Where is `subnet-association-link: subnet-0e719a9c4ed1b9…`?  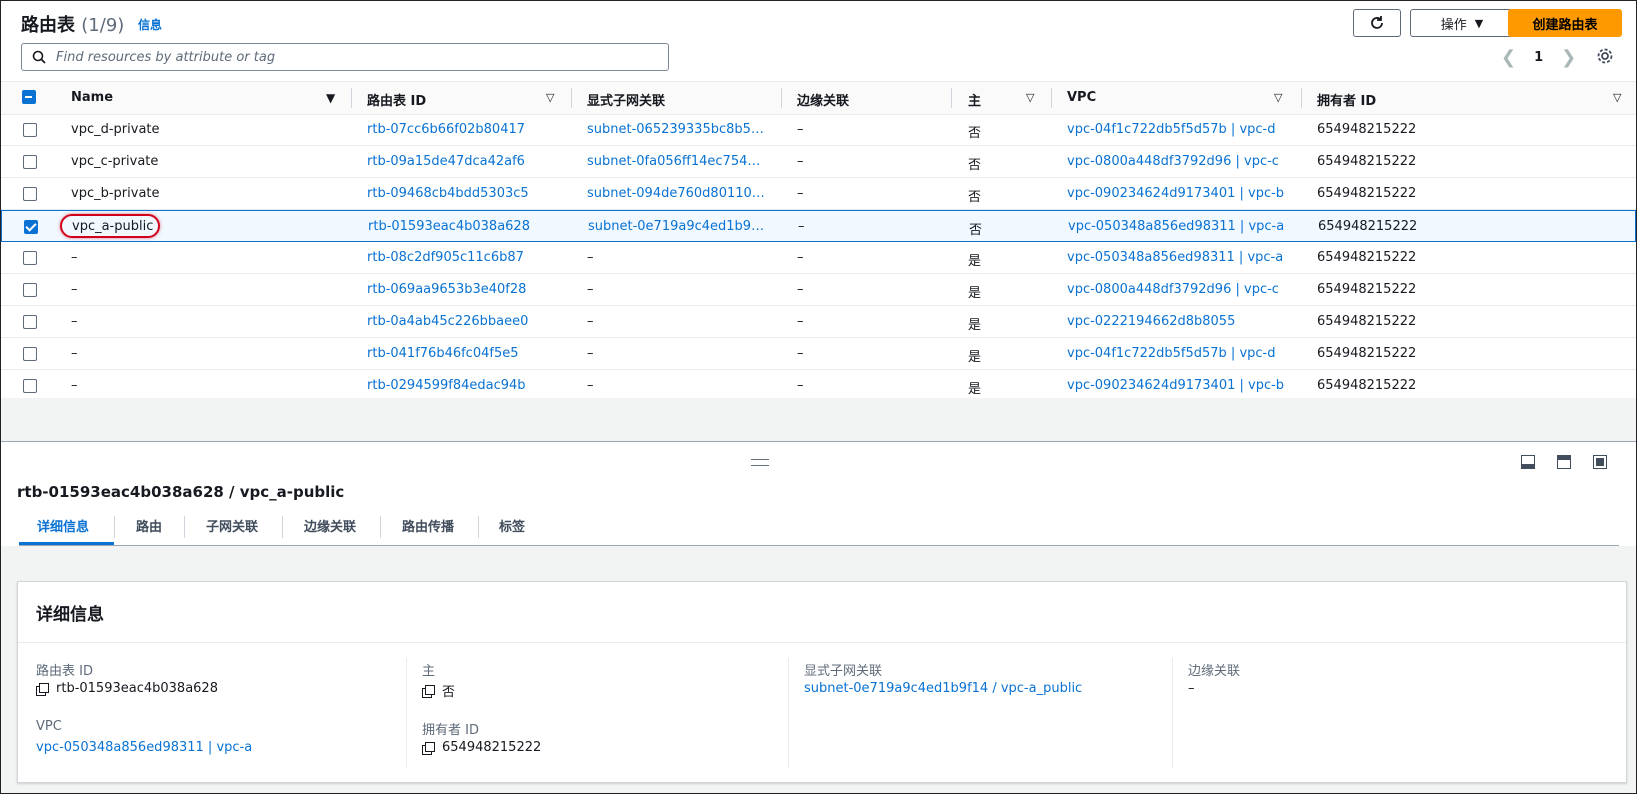 subnet-association-link: subnet-0e719a9c4ed1b9… is located at coordinates (680, 226).